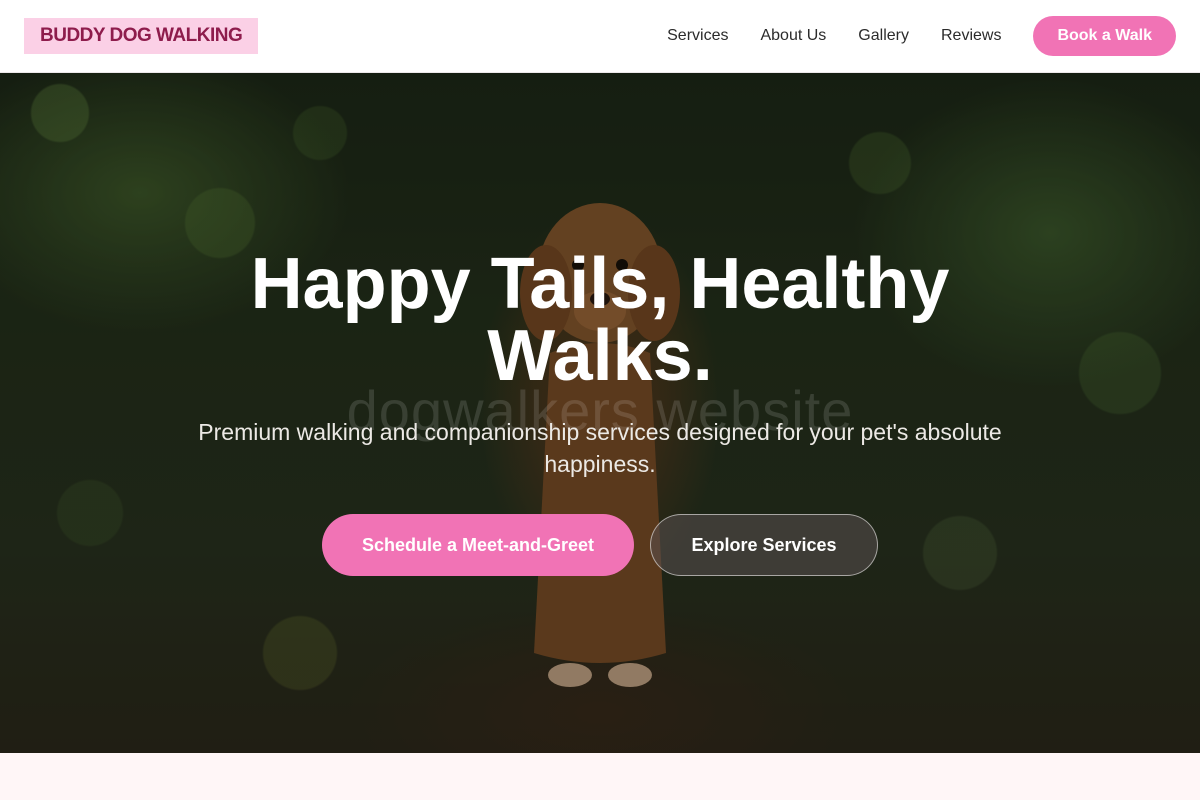 The height and width of the screenshot is (800, 1200). What do you see at coordinates (883, 36) in the screenshot?
I see `nav-link-gallery: Gallery` at bounding box center [883, 36].